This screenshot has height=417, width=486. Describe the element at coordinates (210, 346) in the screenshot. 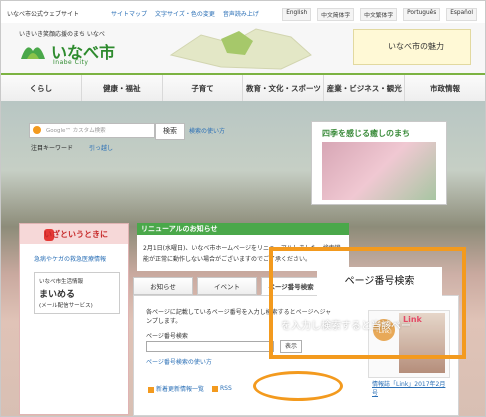

I see `page-number-input` at that location.